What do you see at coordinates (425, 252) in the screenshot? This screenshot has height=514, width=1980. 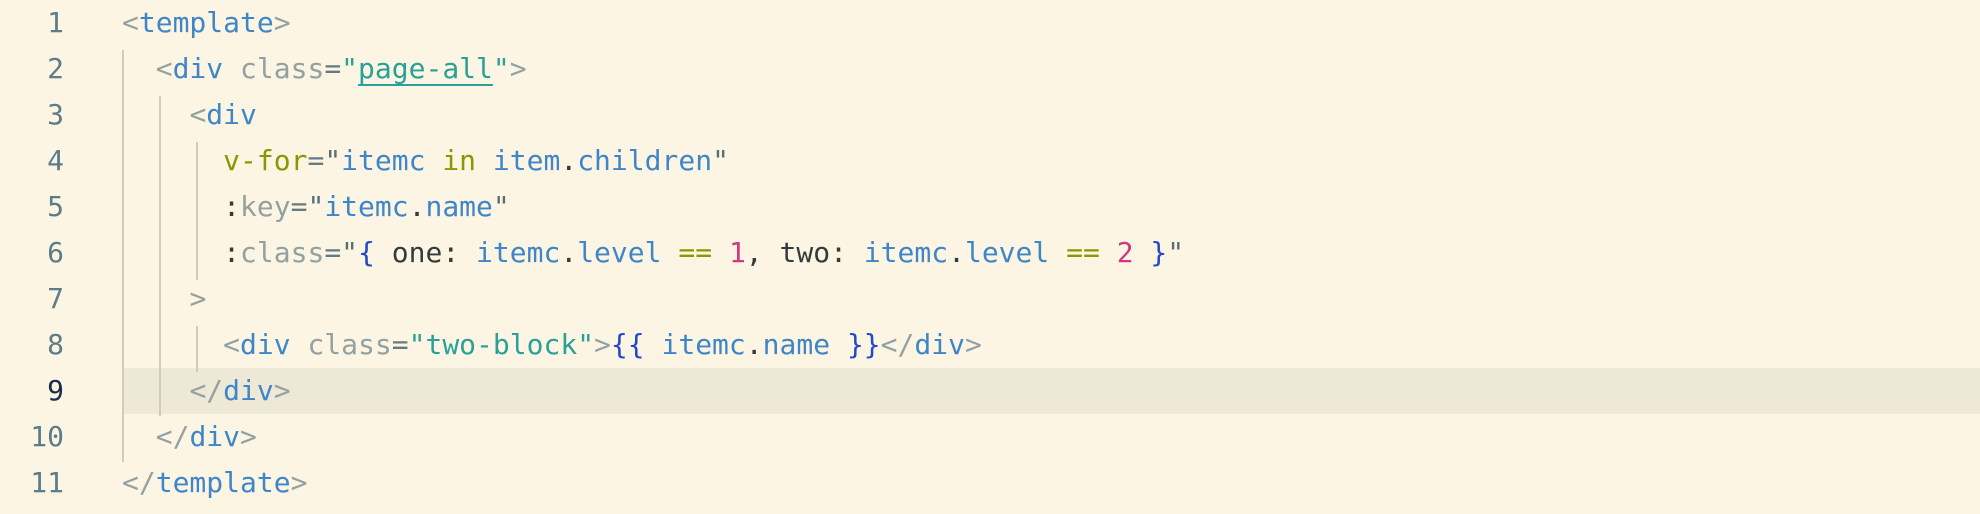 I see `code-token: one:` at bounding box center [425, 252].